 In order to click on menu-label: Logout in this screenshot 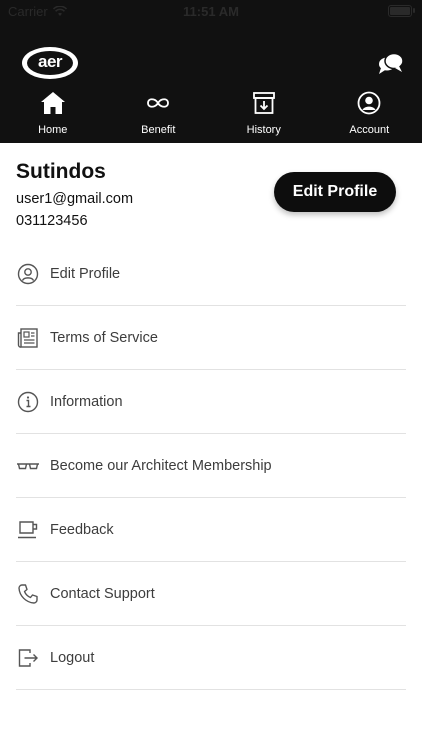, I will do `click(72, 657)`.